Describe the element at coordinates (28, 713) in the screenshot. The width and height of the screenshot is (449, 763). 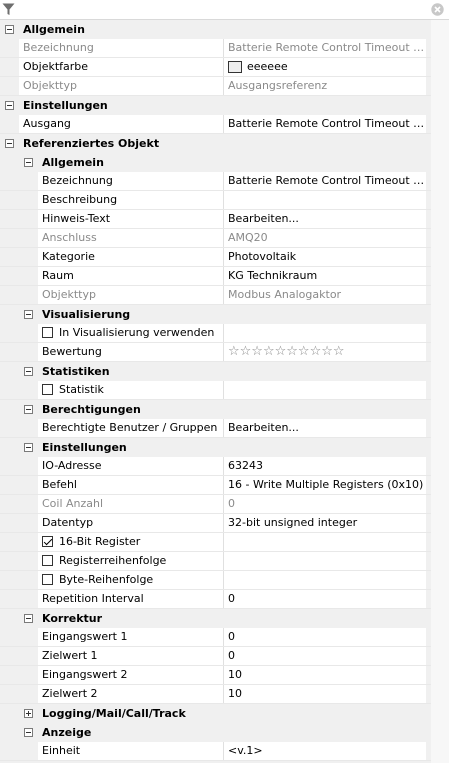
I see `expand-icon` at that location.